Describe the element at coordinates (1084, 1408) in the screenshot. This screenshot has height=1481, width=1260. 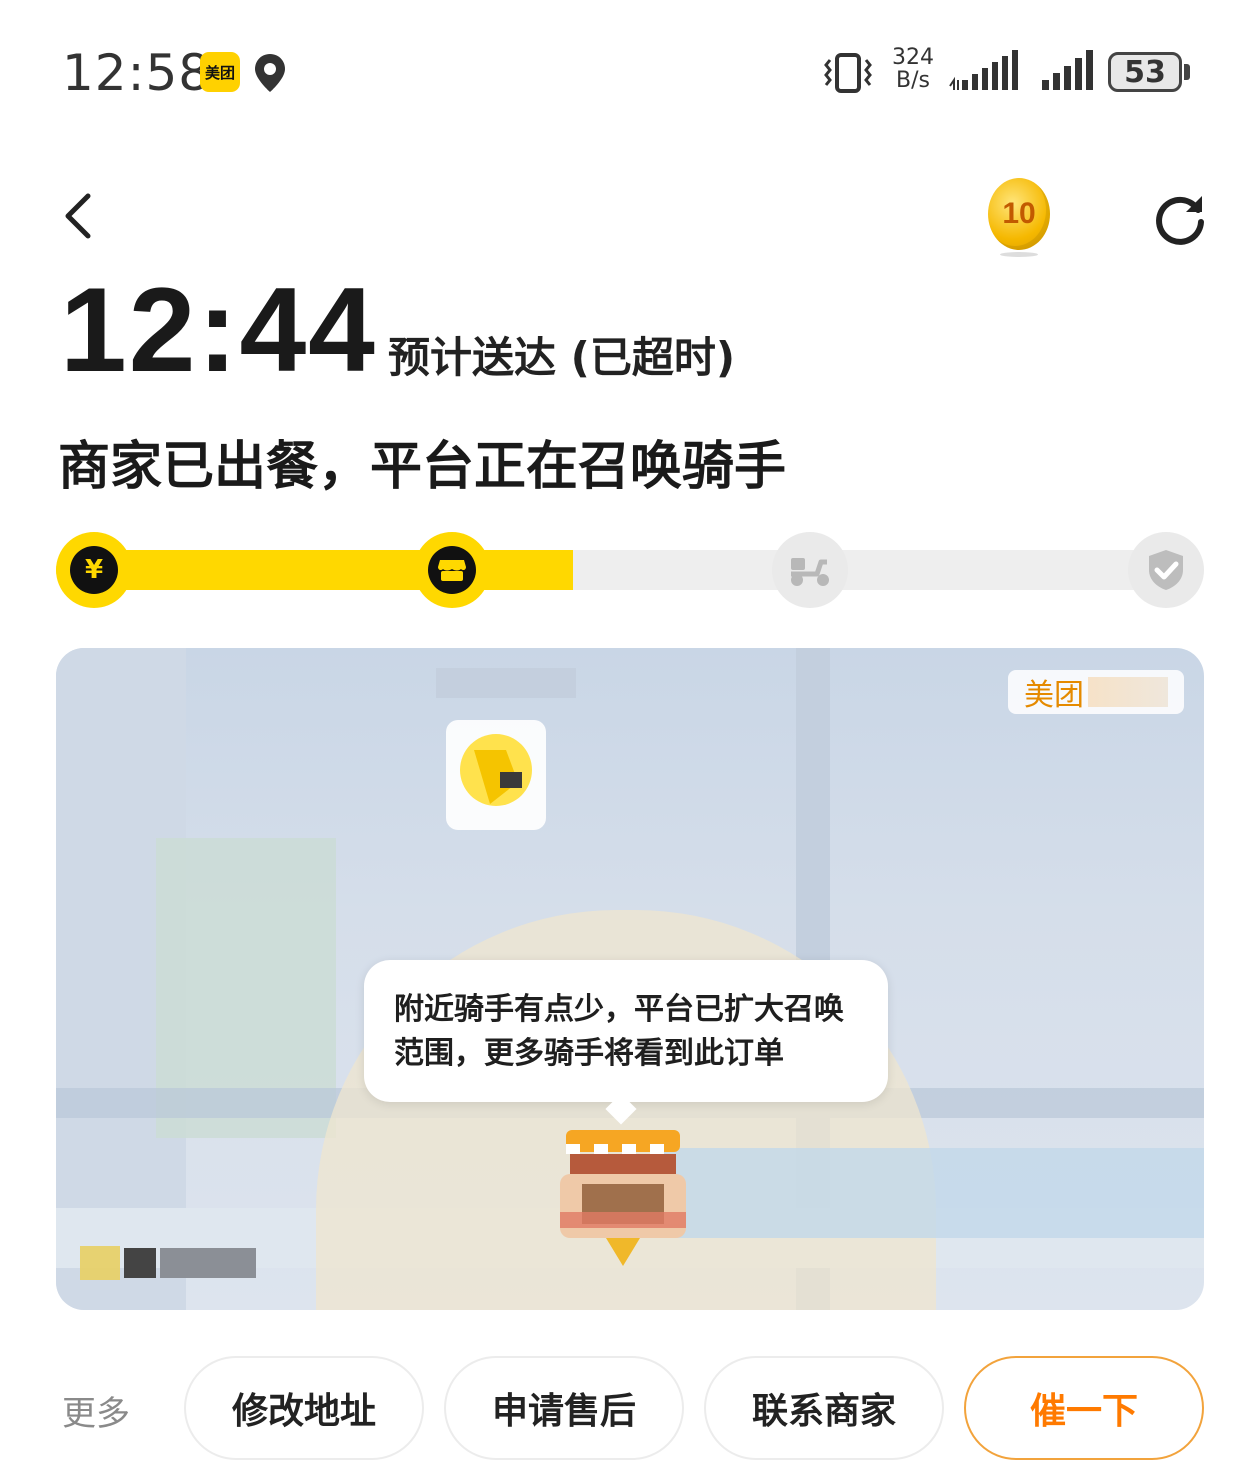
I see `urge-button: 催一下` at that location.